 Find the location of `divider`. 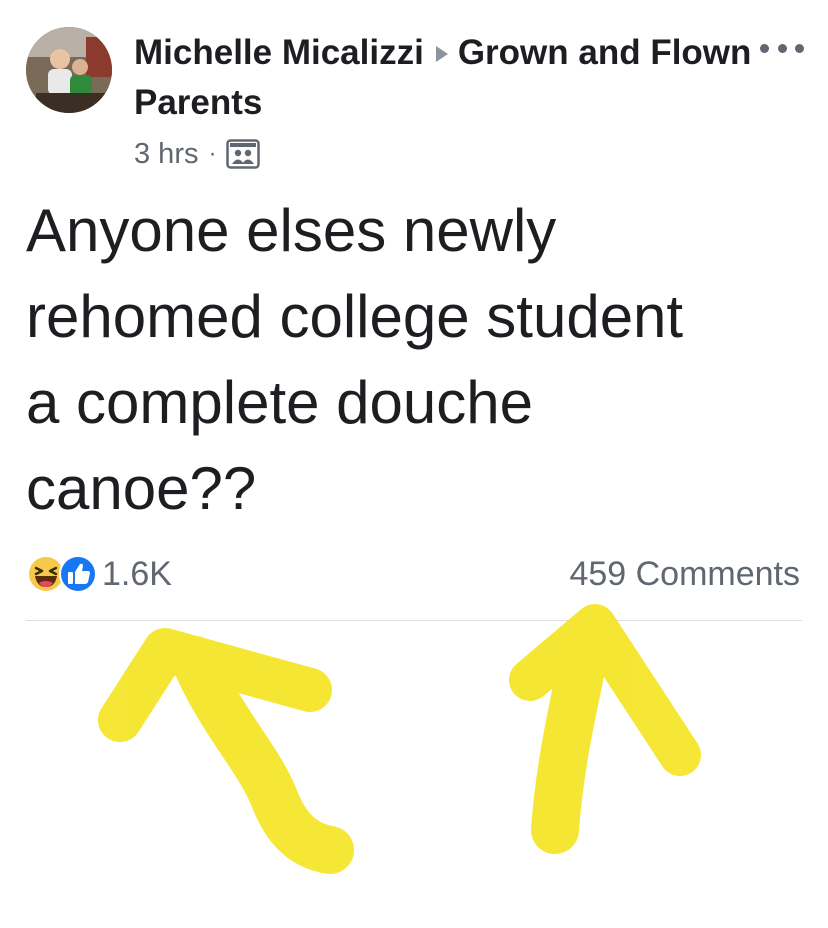

divider is located at coordinates (414, 620).